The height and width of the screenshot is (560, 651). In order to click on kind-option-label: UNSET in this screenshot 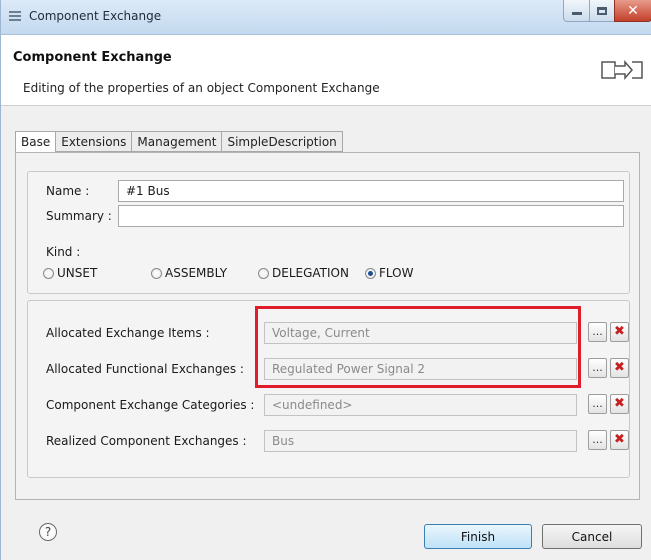, I will do `click(77, 273)`.